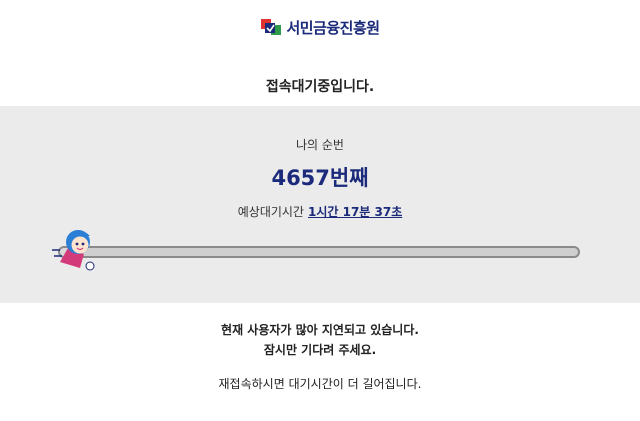 The height and width of the screenshot is (421, 640). I want to click on notice-line-1: 현재 사용자가 많아 지연되고 있습니다., so click(320, 330).